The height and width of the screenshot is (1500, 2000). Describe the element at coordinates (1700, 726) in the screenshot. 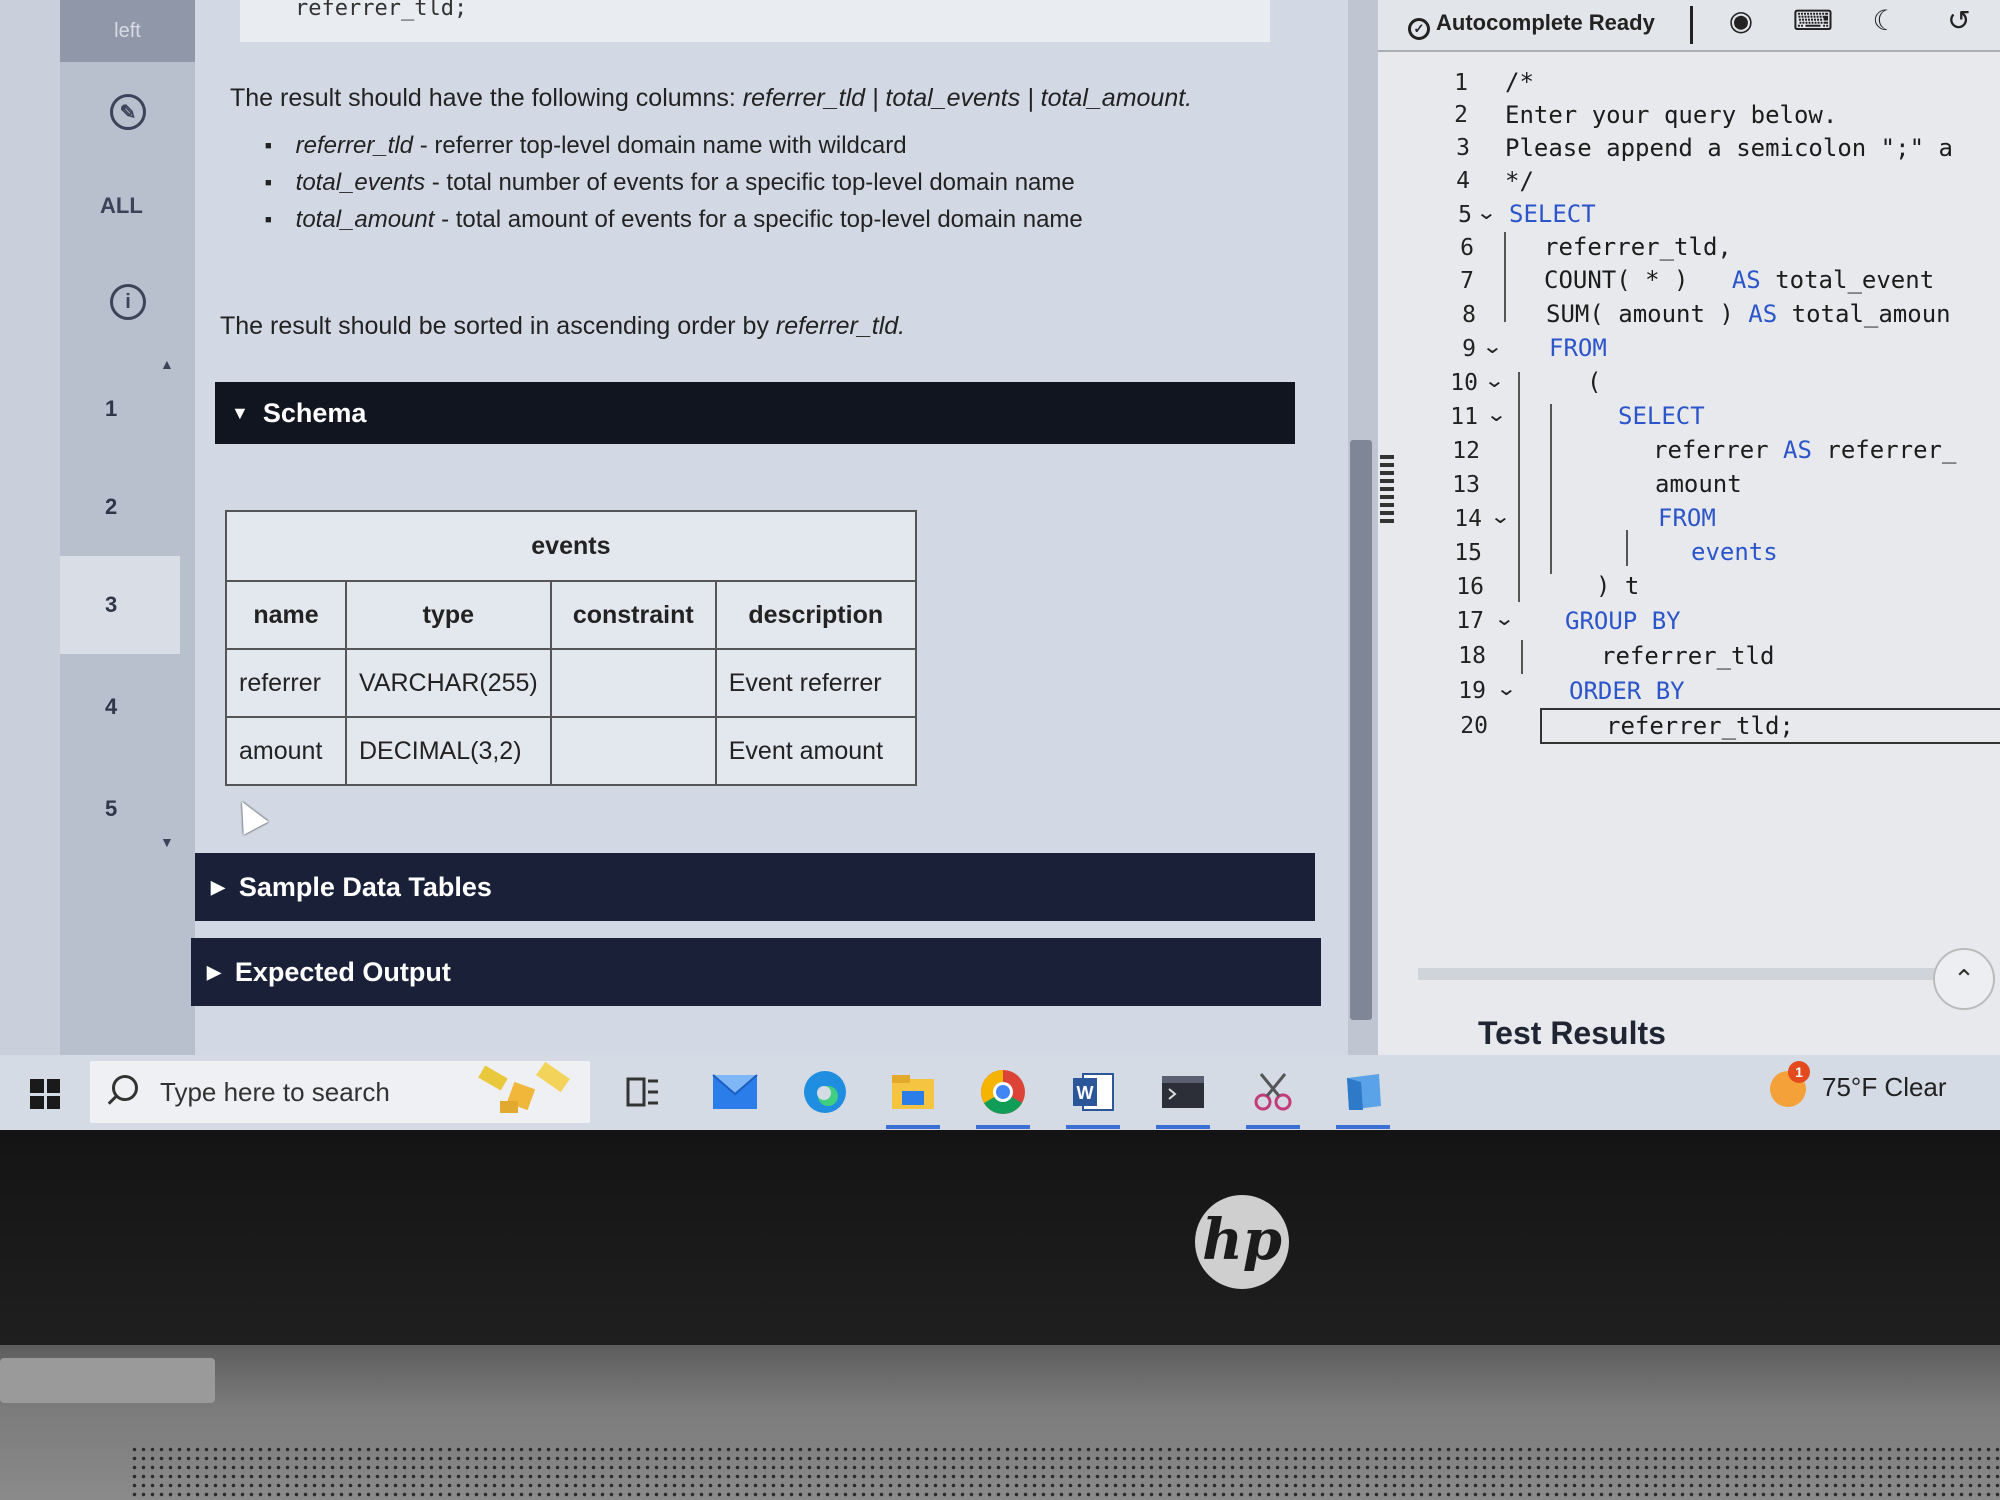

I see `code-line-20: referrer_tld;` at that location.